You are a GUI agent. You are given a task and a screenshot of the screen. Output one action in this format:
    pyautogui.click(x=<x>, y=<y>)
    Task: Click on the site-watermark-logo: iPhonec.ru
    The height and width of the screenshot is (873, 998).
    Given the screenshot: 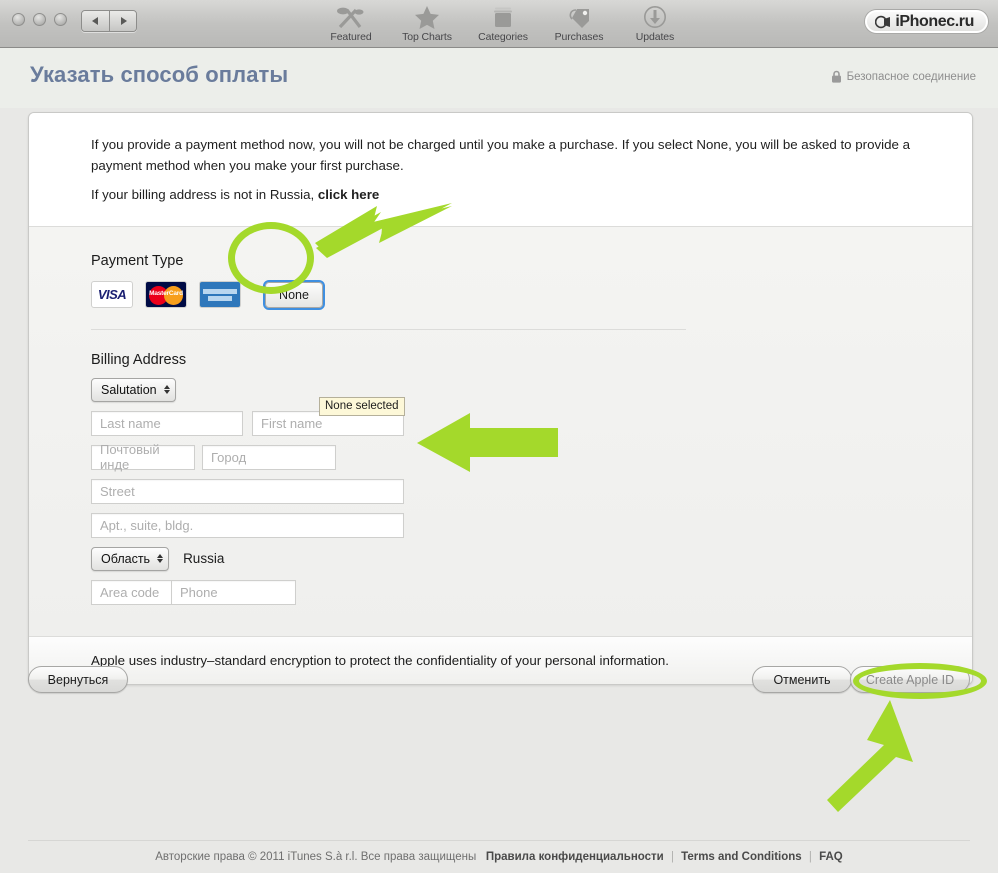 What is the action you would take?
    pyautogui.click(x=926, y=21)
    